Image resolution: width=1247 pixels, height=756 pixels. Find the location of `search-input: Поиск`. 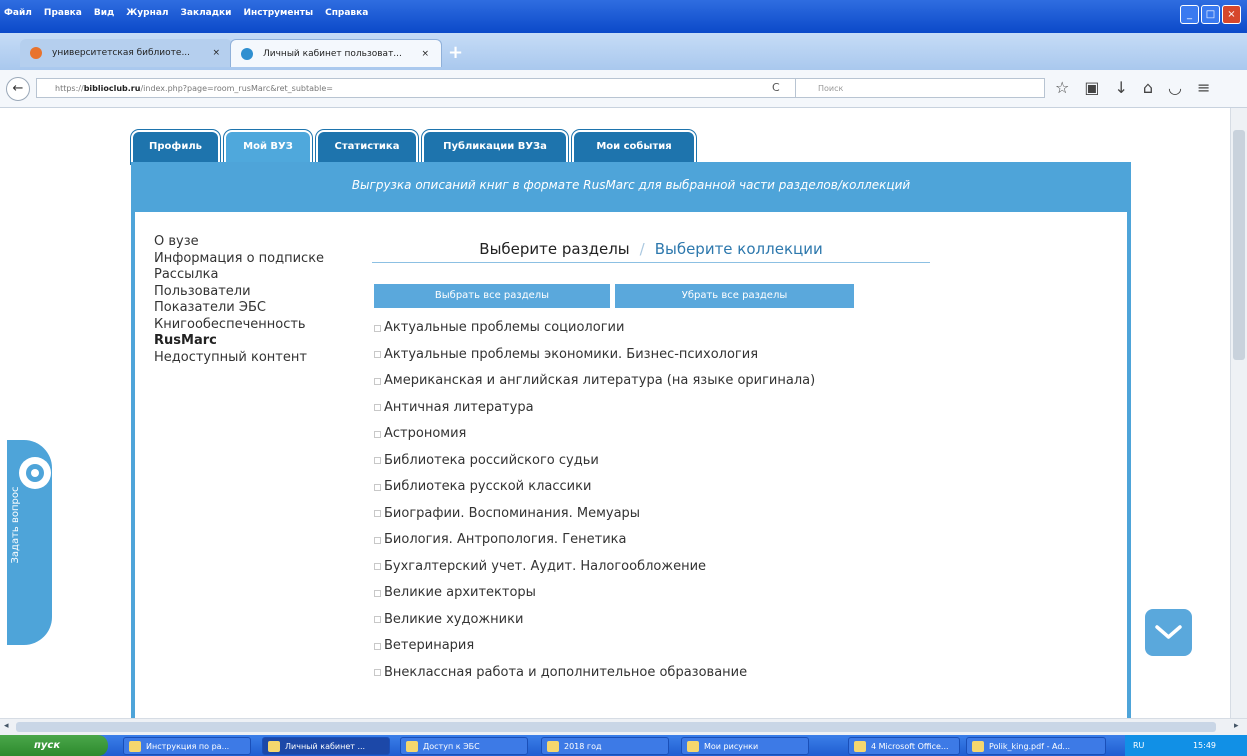

search-input: Поиск is located at coordinates (920, 88).